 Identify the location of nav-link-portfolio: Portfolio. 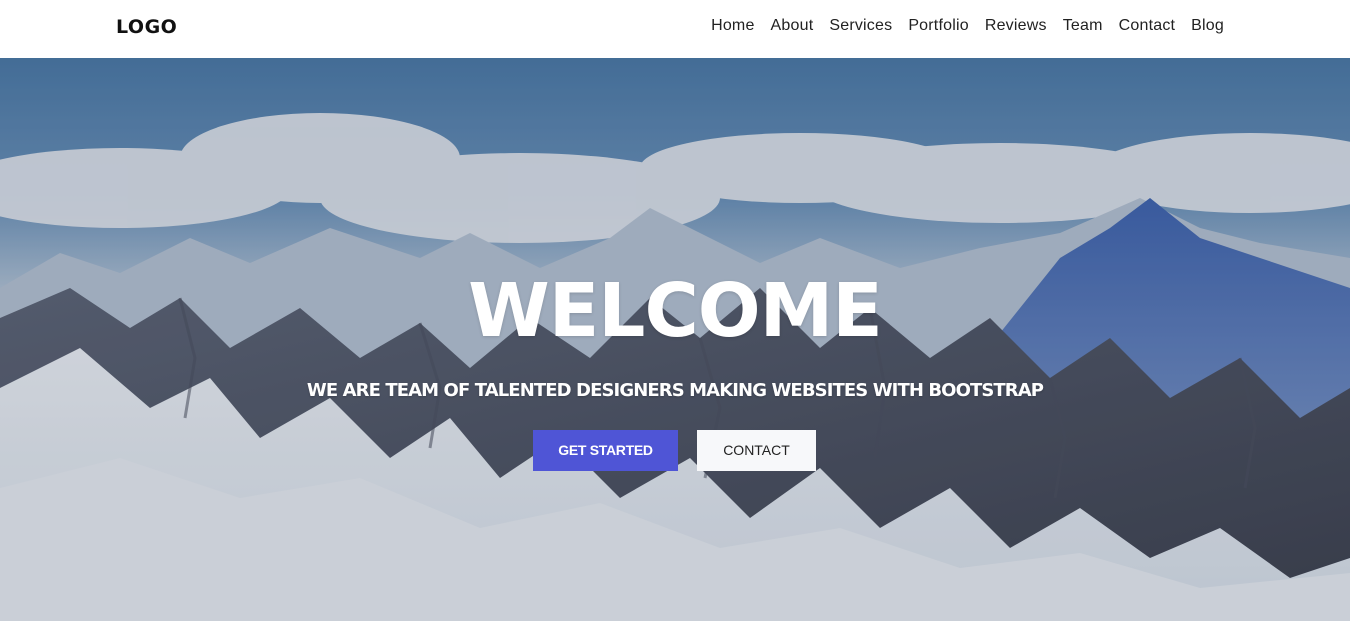
(938, 25).